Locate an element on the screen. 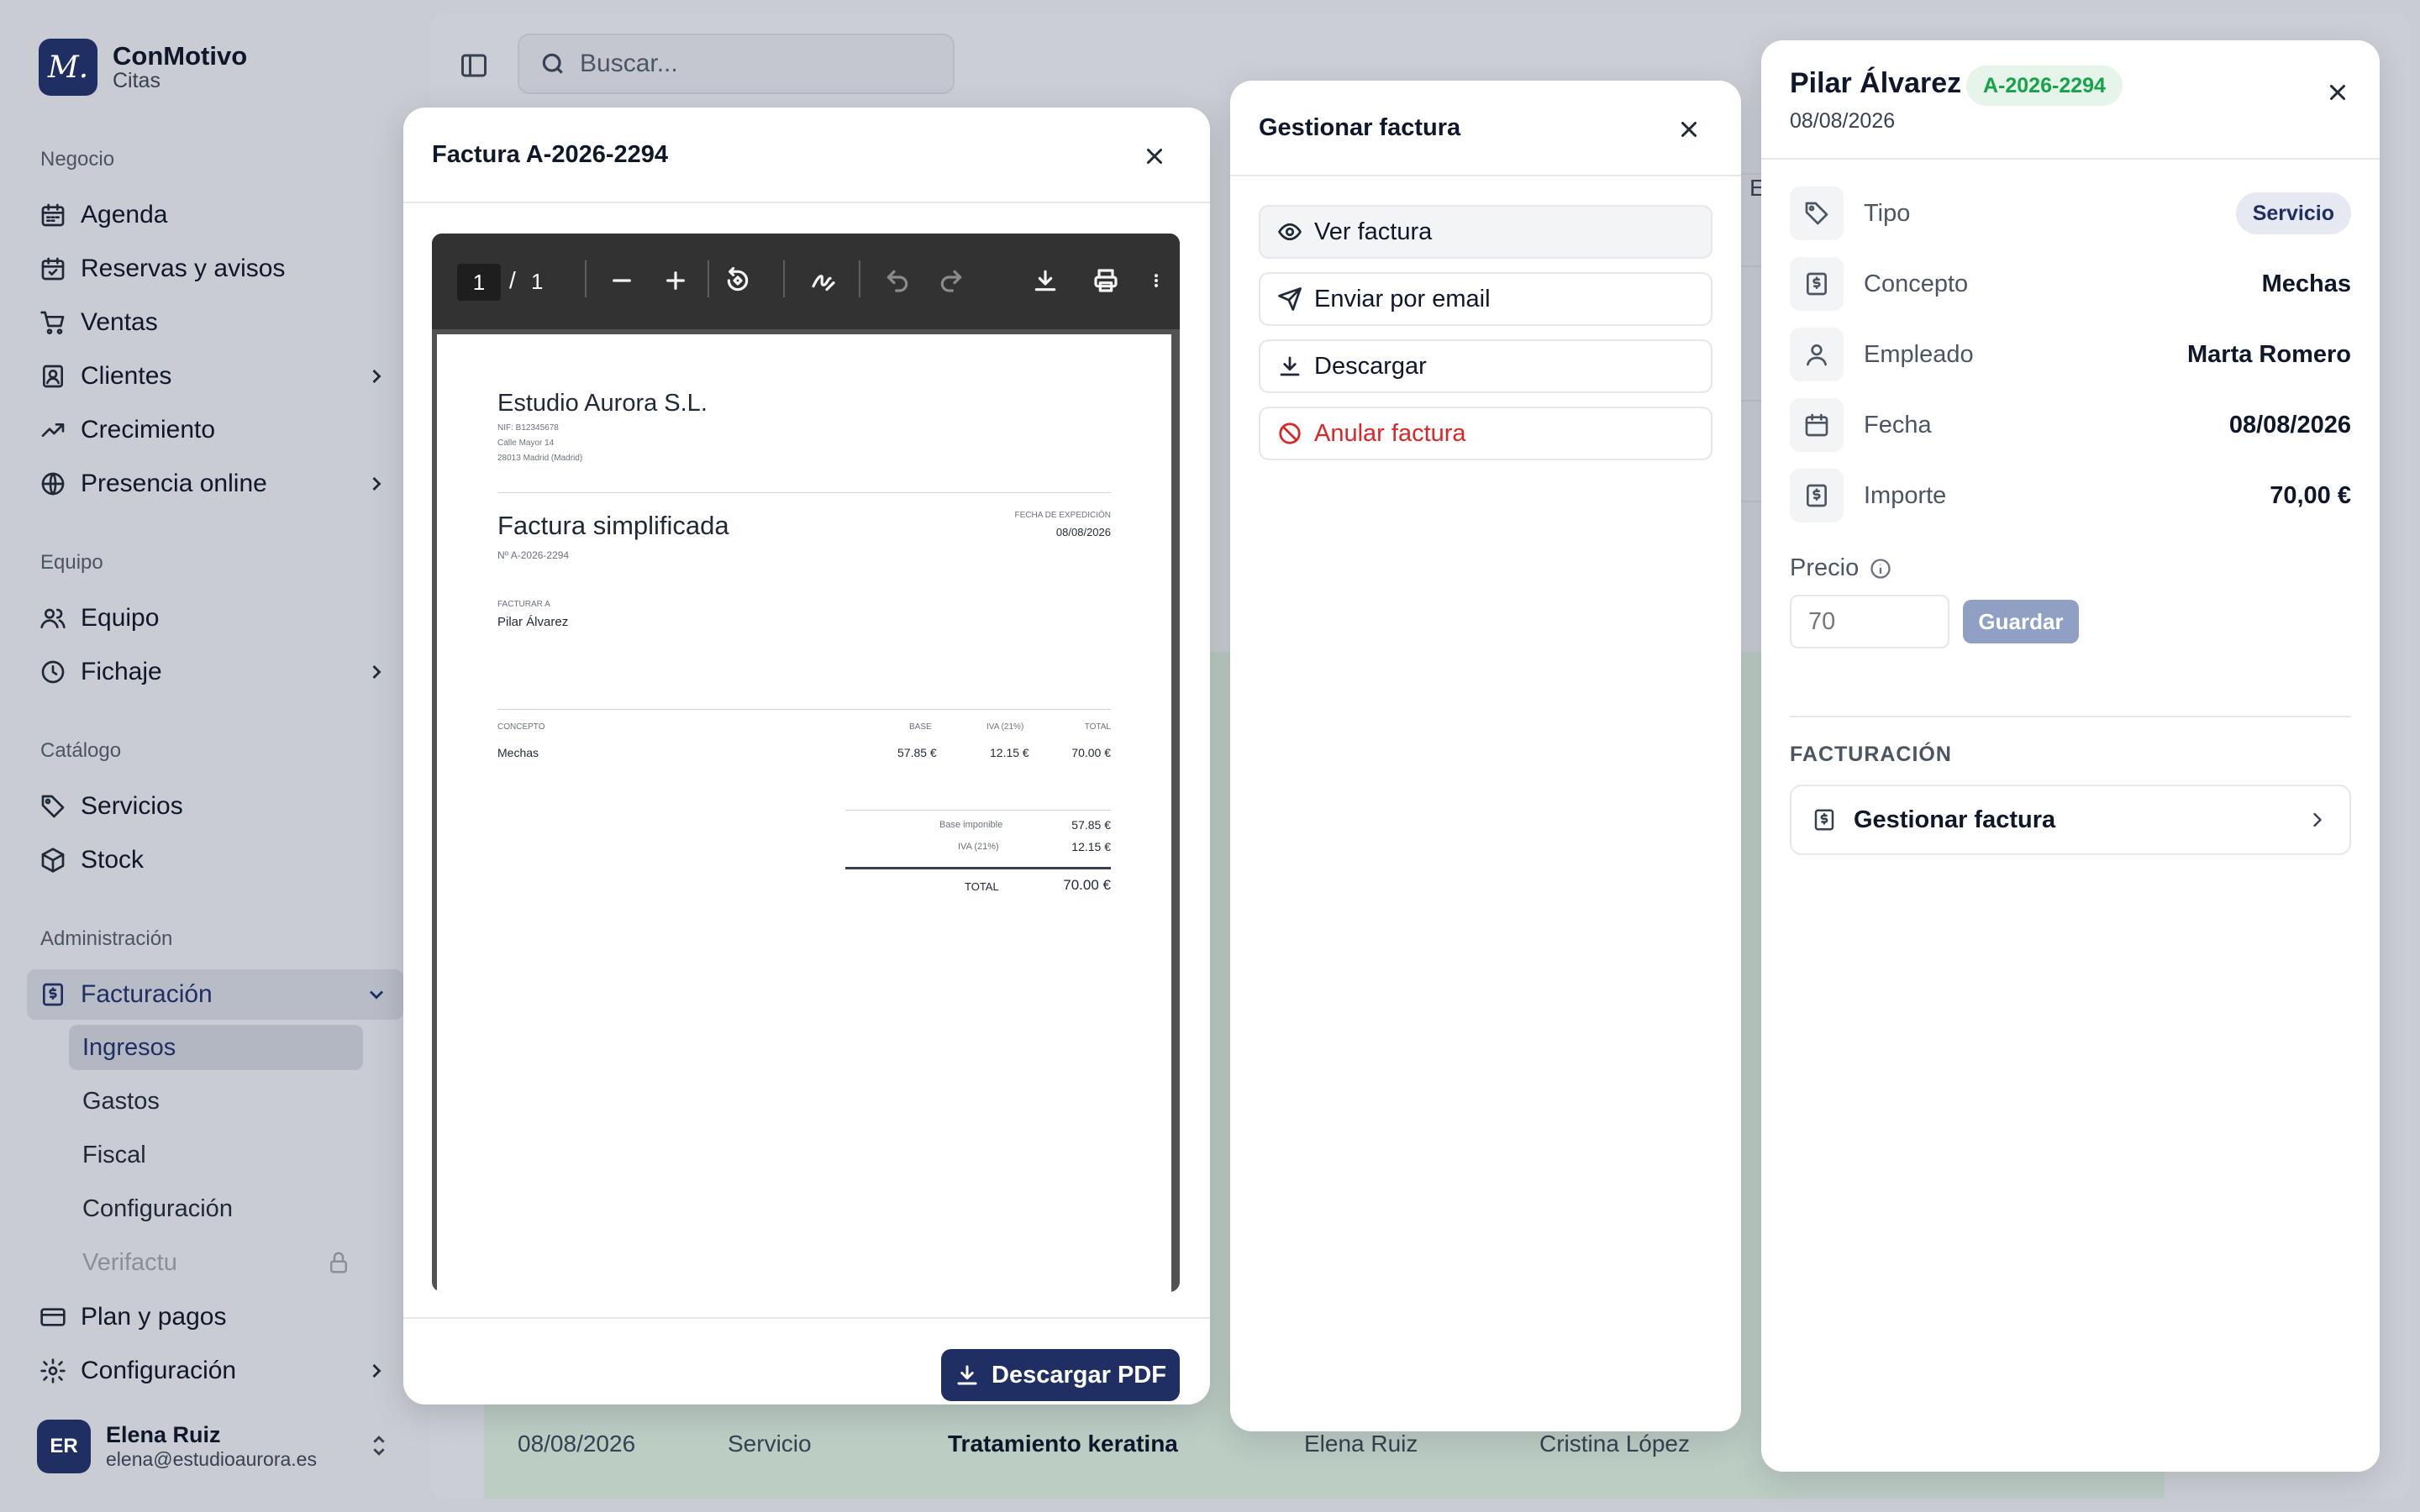 The height and width of the screenshot is (1512, 2420). download-pdf-button: Descargar PDF is located at coordinates (1060, 1375).